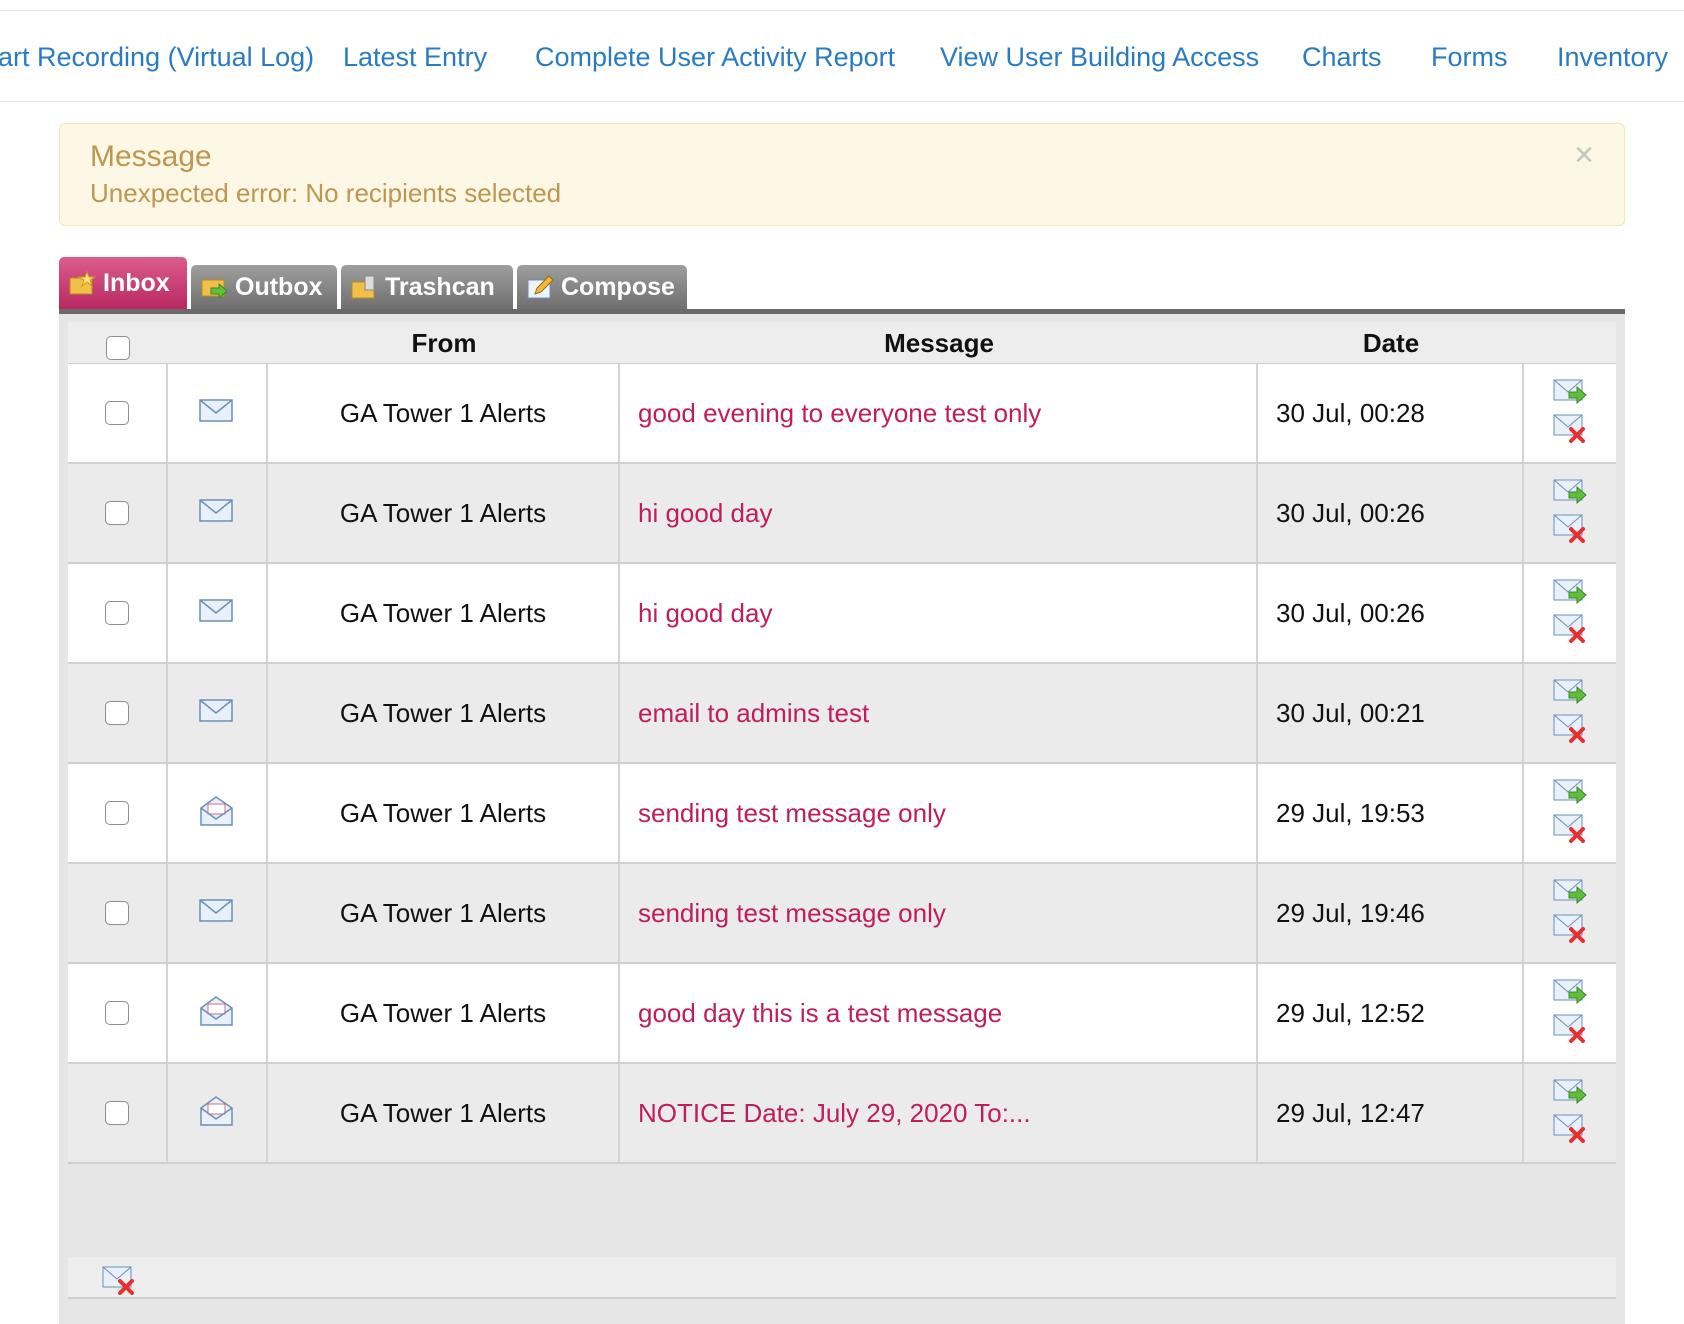  Describe the element at coordinates (1391, 343) in the screenshot. I see `column-header-date: Date` at that location.